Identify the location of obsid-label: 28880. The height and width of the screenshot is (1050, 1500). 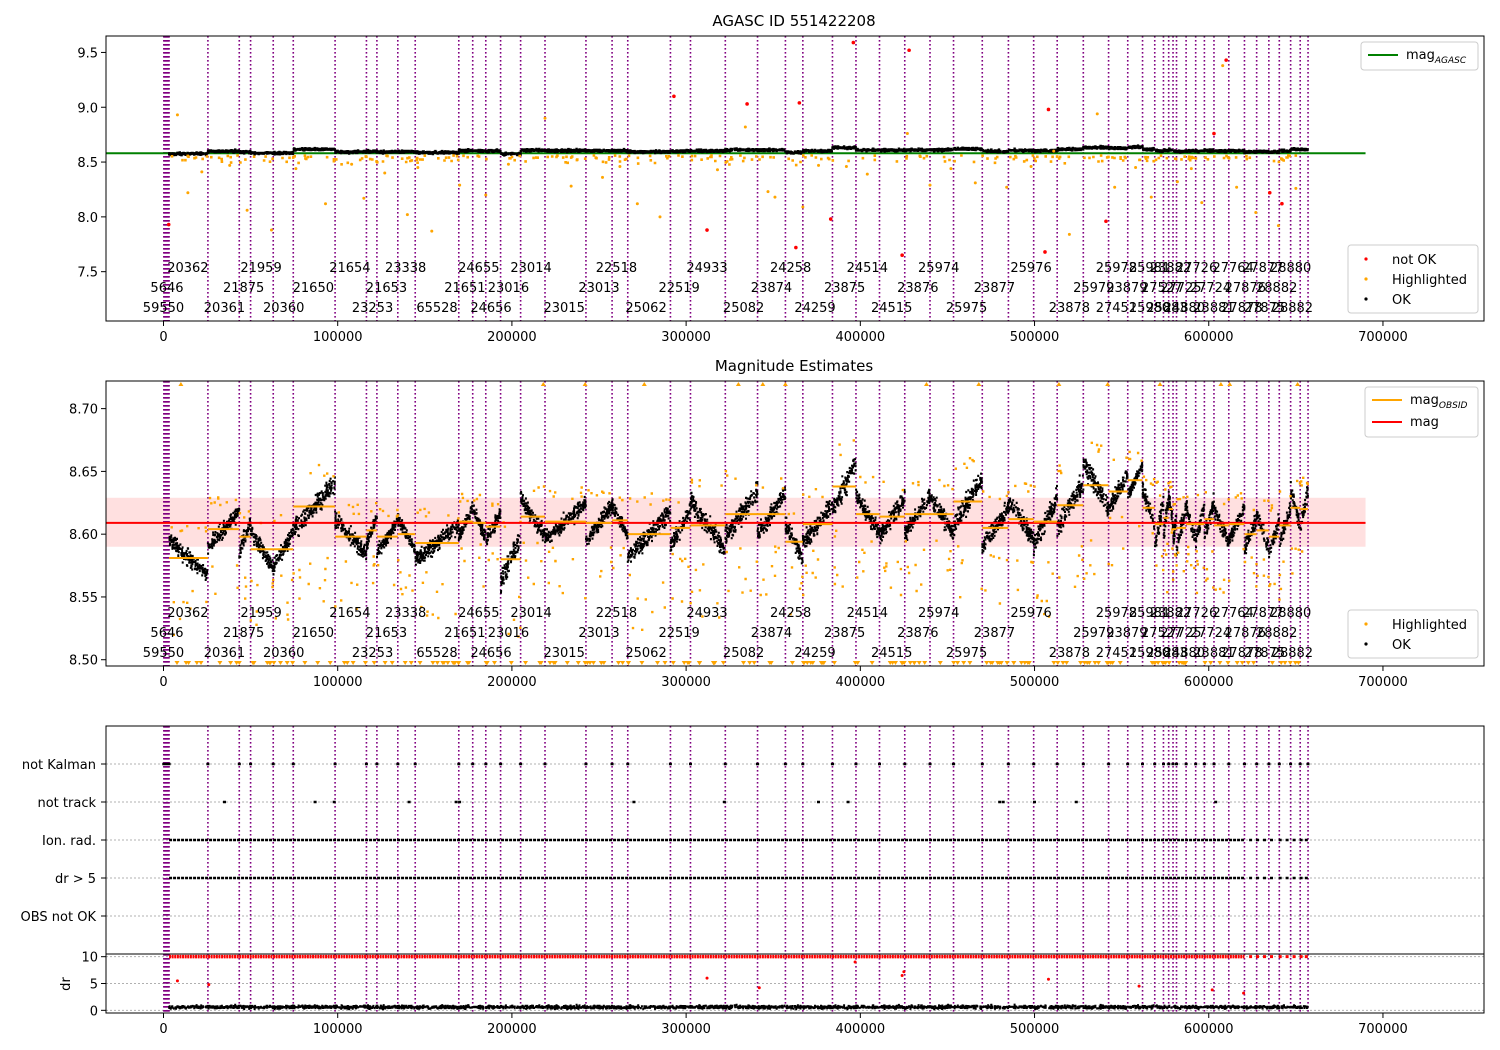
(1290, 268).